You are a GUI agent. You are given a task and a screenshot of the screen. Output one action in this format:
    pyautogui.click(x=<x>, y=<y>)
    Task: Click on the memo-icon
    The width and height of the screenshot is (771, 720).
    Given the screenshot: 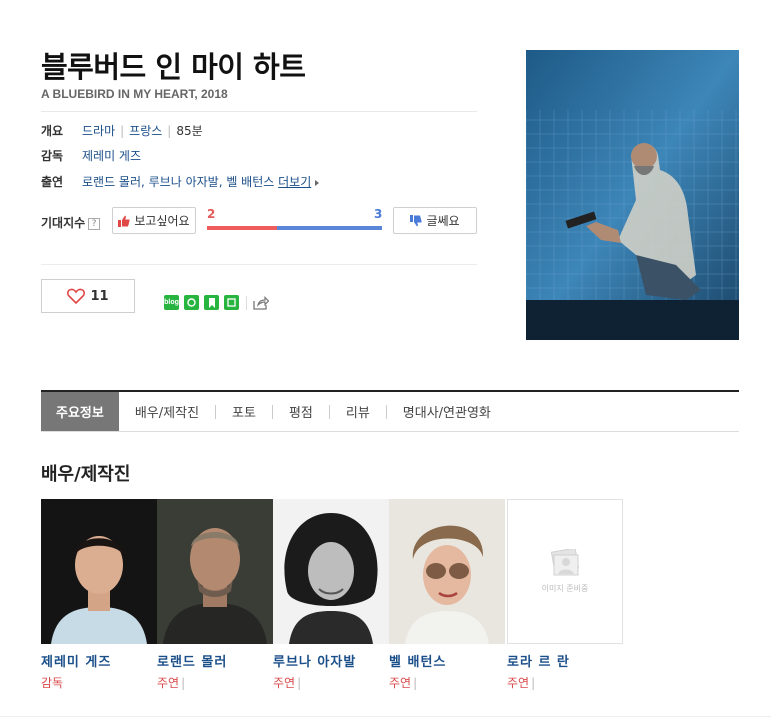 What is the action you would take?
    pyautogui.click(x=231, y=302)
    